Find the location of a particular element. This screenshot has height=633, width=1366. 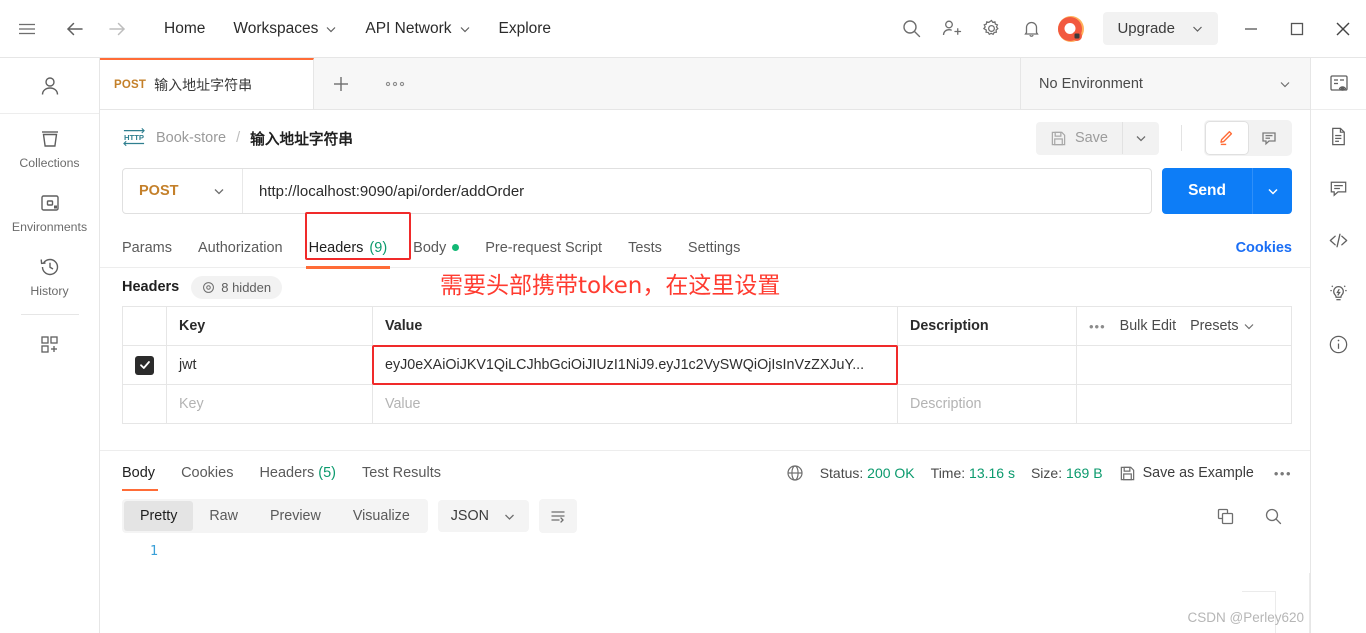

sidebar-item-collections: Collections is located at coordinates (49, 146).